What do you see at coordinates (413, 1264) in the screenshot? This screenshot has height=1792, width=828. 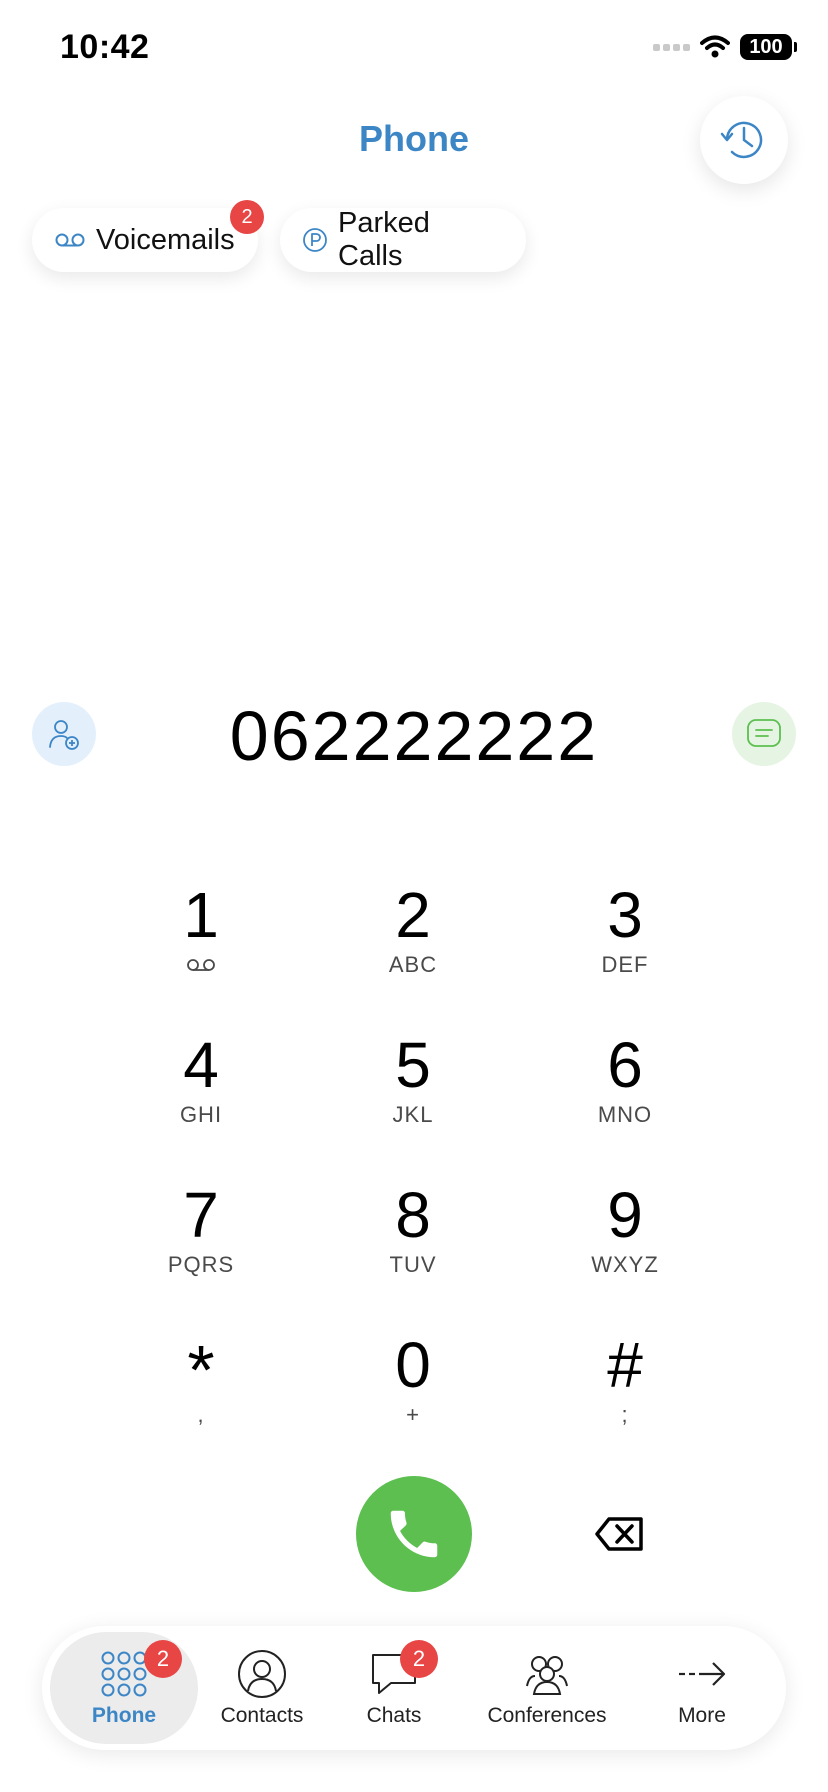 I see `key-letters: TUV` at bounding box center [413, 1264].